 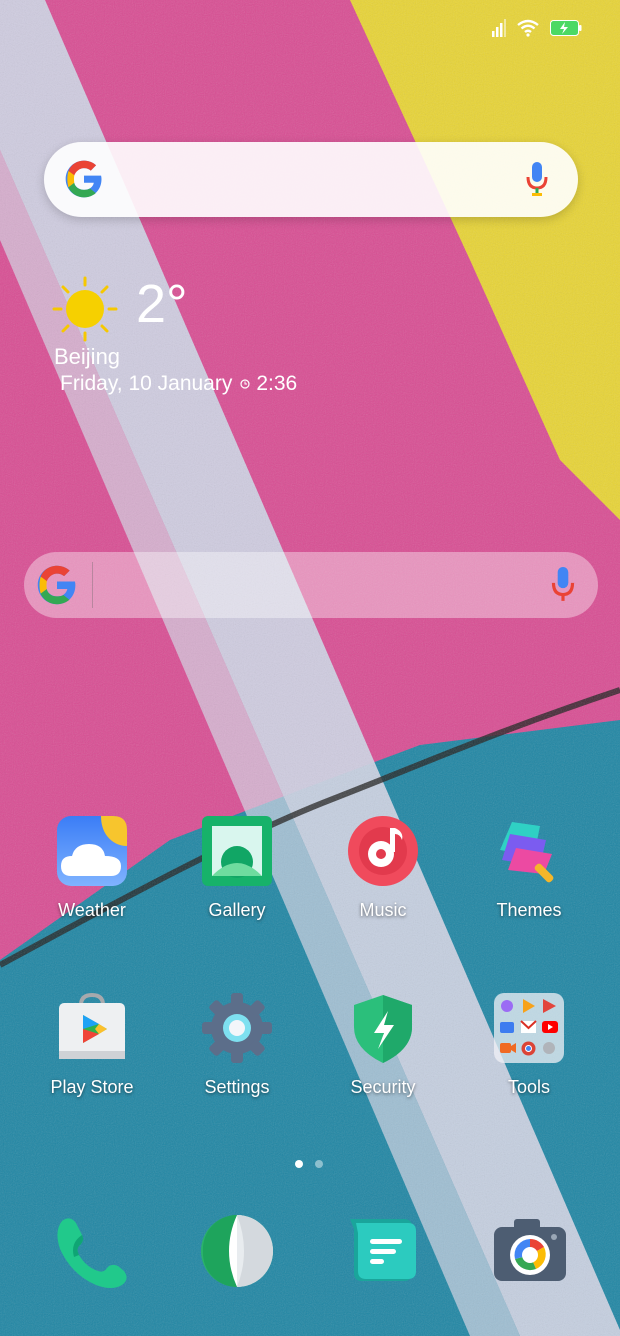 I want to click on app-label: Weather, so click(x=92, y=910).